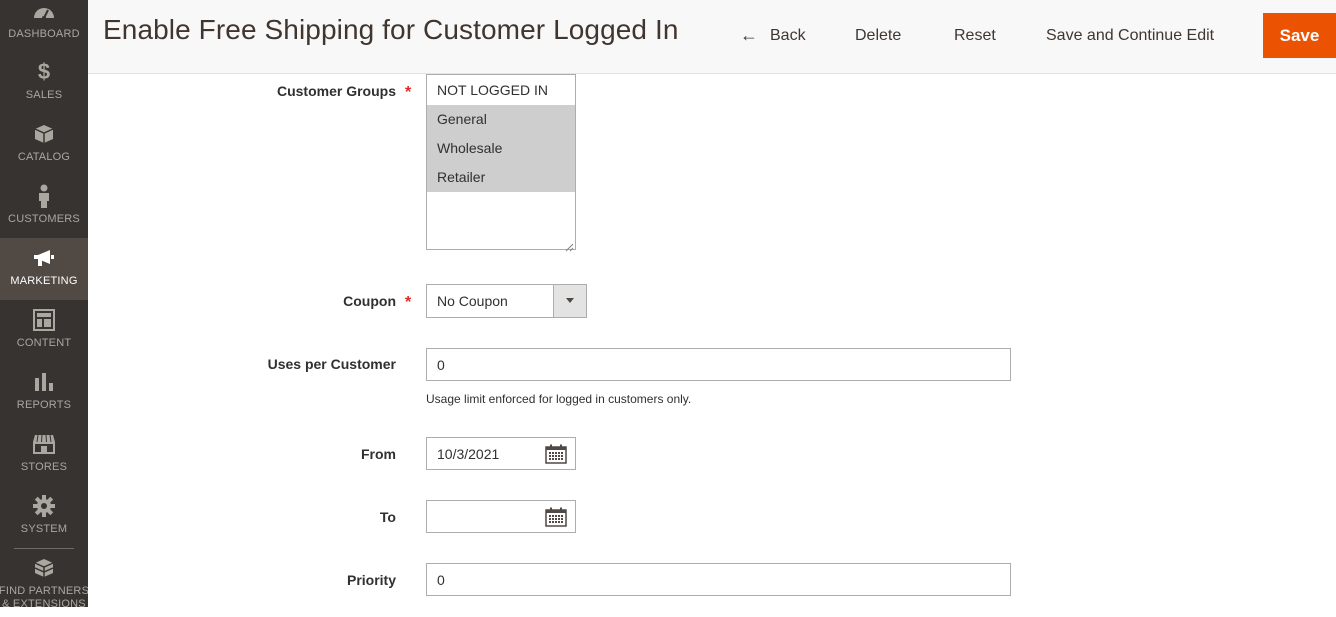  Describe the element at coordinates (718, 364) in the screenshot. I see `uses-per-customer-input: 0` at that location.